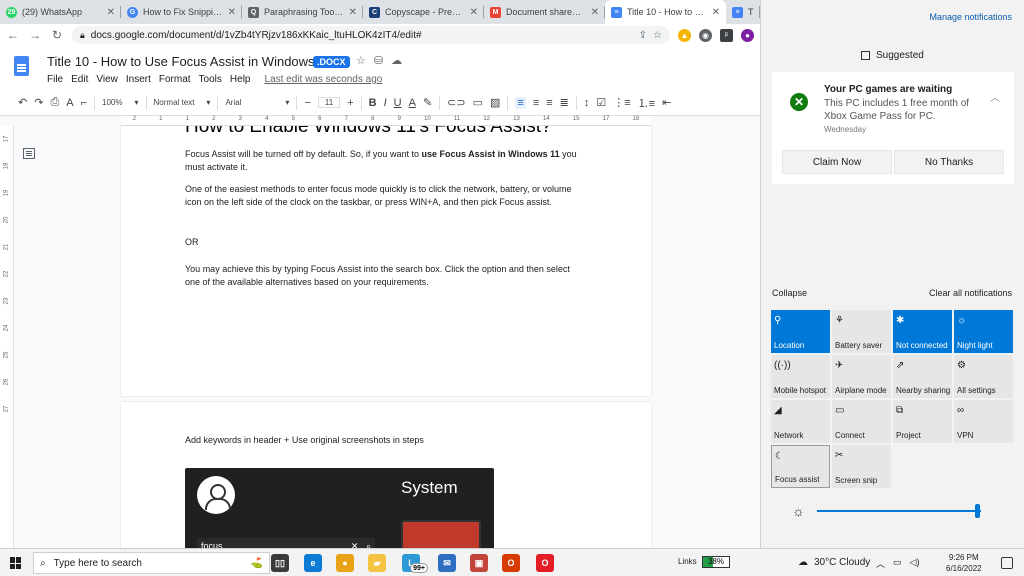 The width and height of the screenshot is (1024, 576). Describe the element at coordinates (716, 562) in the screenshot. I see `battery-indicator: 38%` at that location.